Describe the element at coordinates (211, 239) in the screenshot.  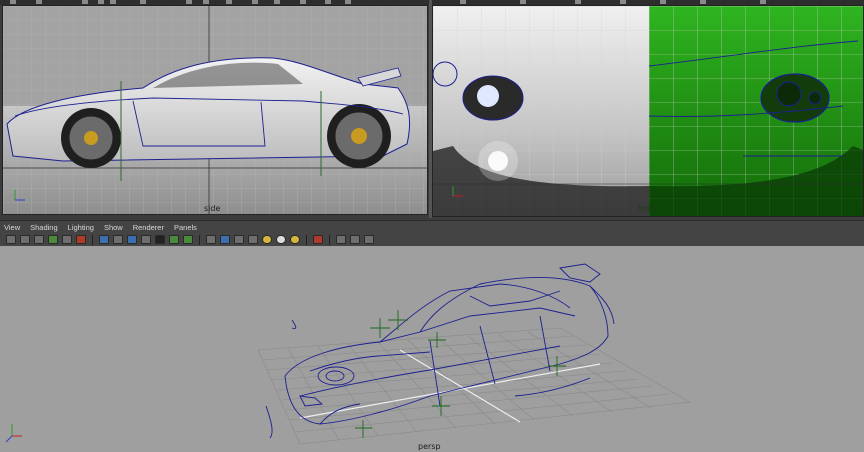
I see `wireframe-icon` at that location.